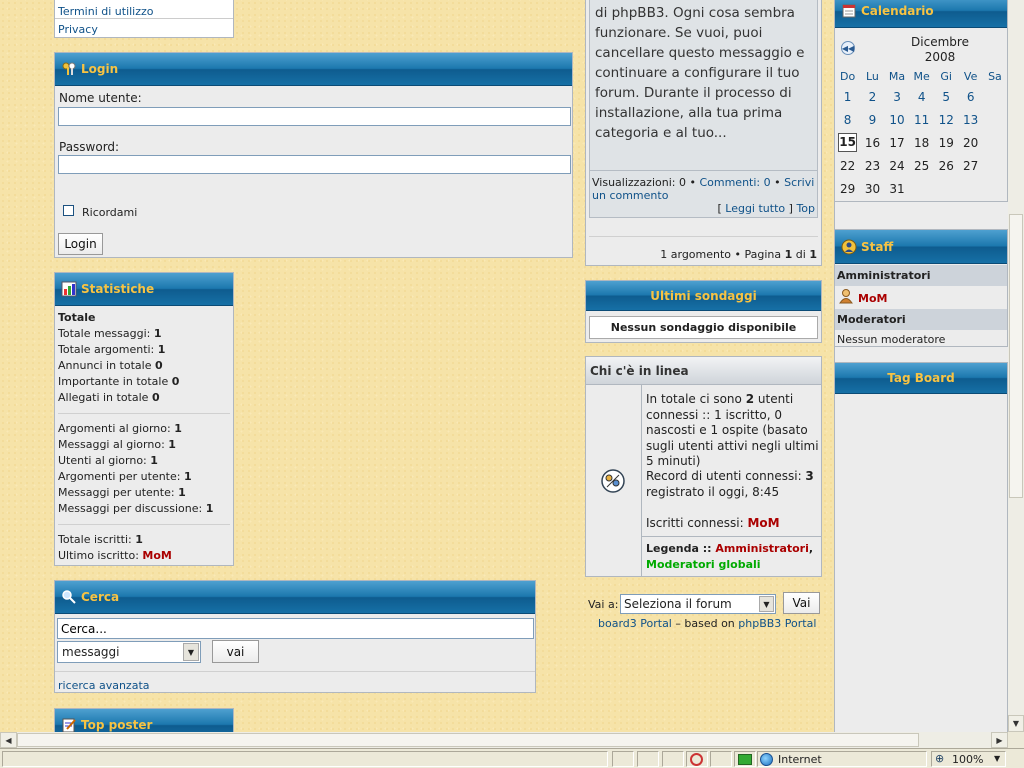 Image resolution: width=1024 pixels, height=768 pixels. Describe the element at coordinates (846, 297) in the screenshot. I see `user-icon` at that location.